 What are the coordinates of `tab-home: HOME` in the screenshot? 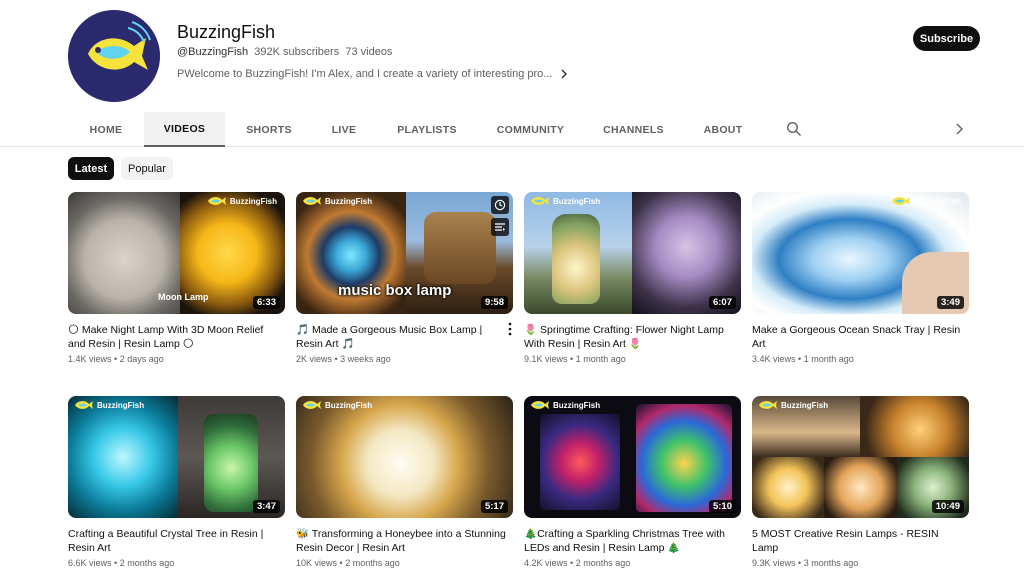 It's located at (106, 129).